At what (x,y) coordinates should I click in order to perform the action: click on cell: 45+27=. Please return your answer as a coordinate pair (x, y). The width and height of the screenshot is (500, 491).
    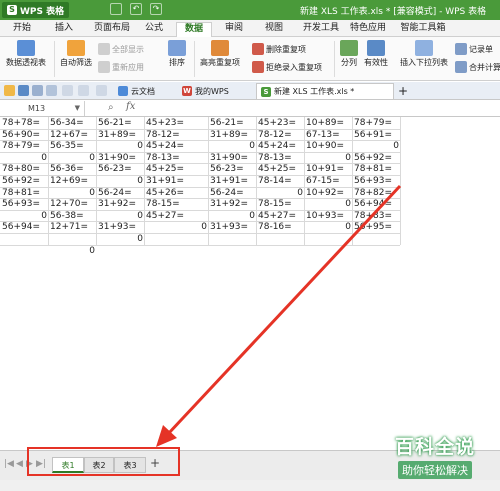
    Looking at the image, I should click on (176, 216).